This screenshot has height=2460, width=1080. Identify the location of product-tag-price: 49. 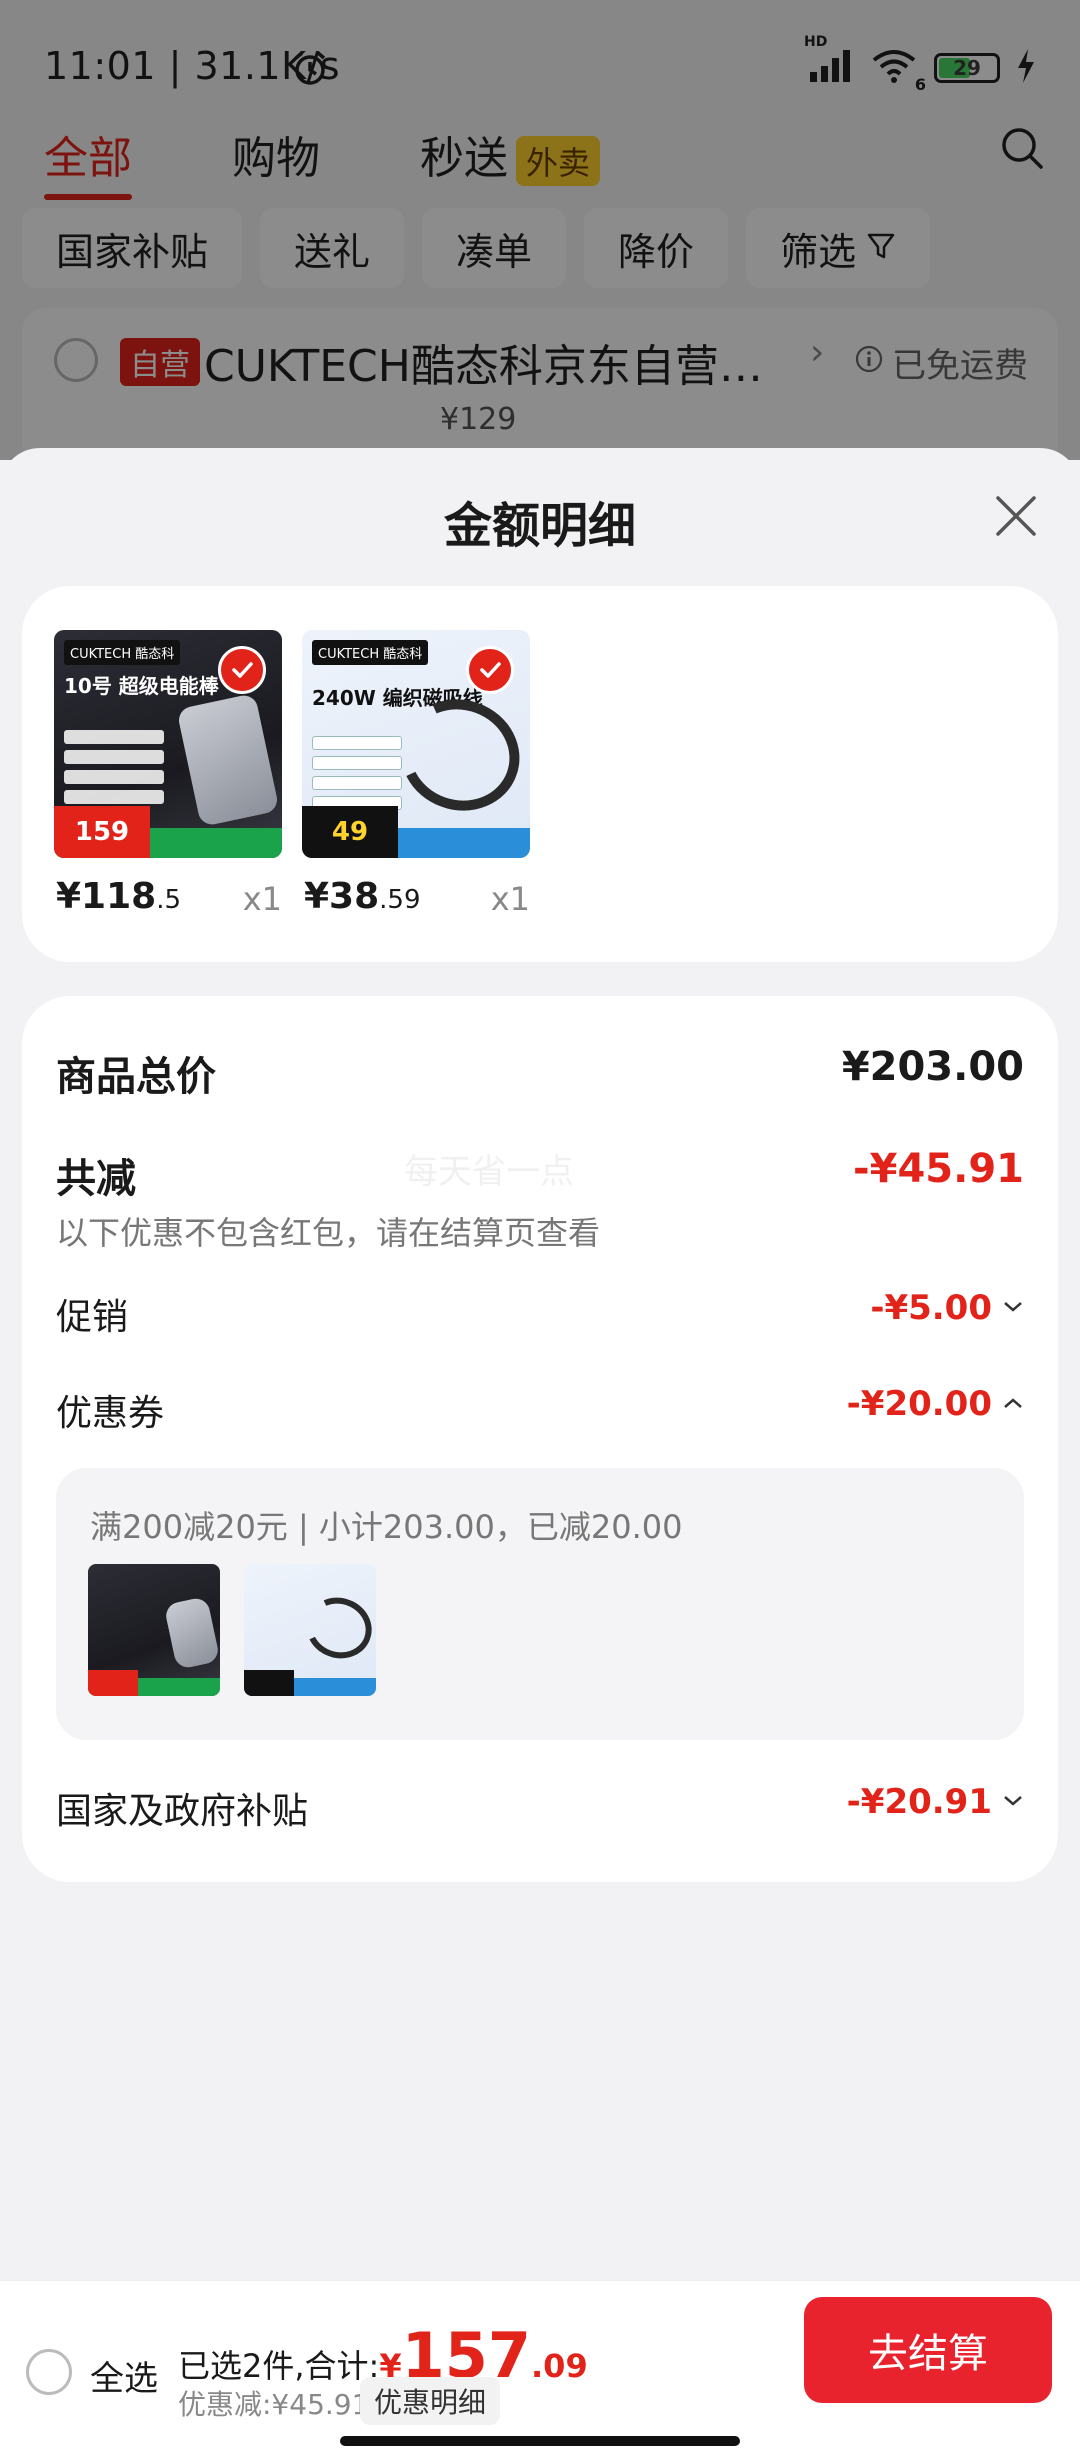
(350, 832).